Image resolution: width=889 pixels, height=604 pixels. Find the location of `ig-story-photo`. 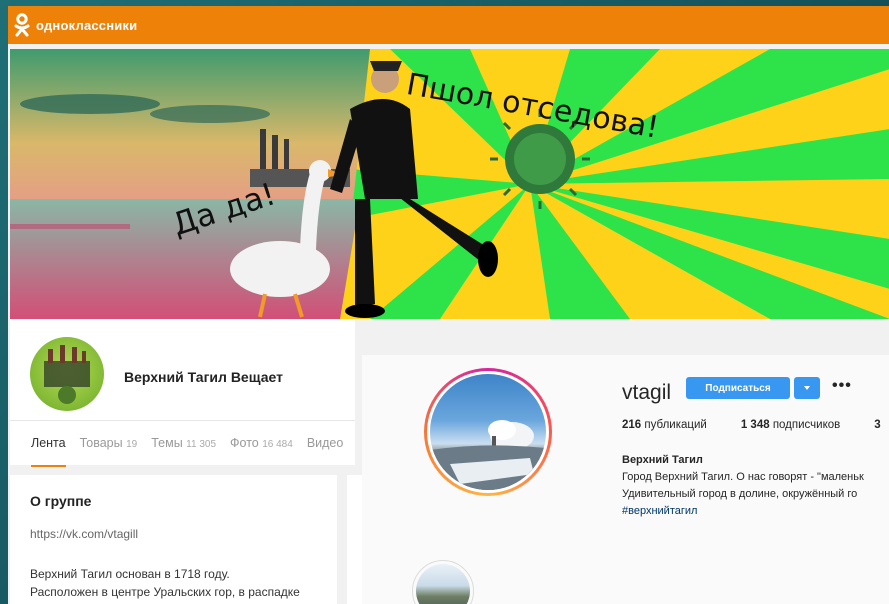

ig-story-photo is located at coordinates (443, 584).